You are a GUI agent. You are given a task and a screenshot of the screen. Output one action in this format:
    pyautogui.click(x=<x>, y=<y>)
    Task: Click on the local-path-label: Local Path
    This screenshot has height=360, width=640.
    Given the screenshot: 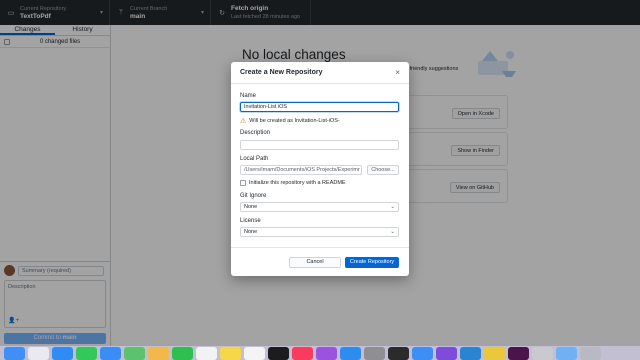 What is the action you would take?
    pyautogui.click(x=254, y=159)
    